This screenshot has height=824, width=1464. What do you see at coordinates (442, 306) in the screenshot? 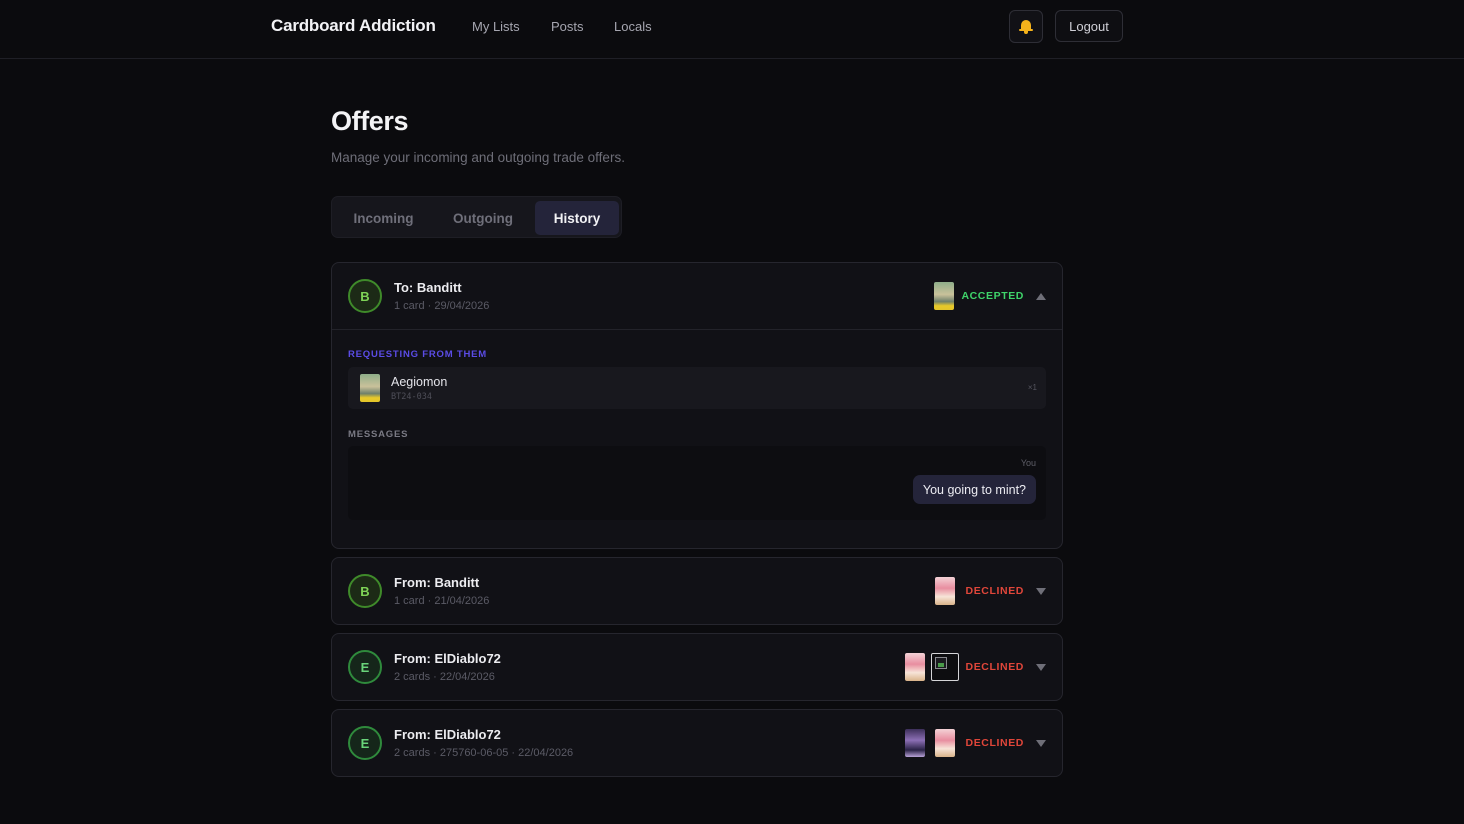
I see `offer-meta: 1 card · 29/04/2026` at bounding box center [442, 306].